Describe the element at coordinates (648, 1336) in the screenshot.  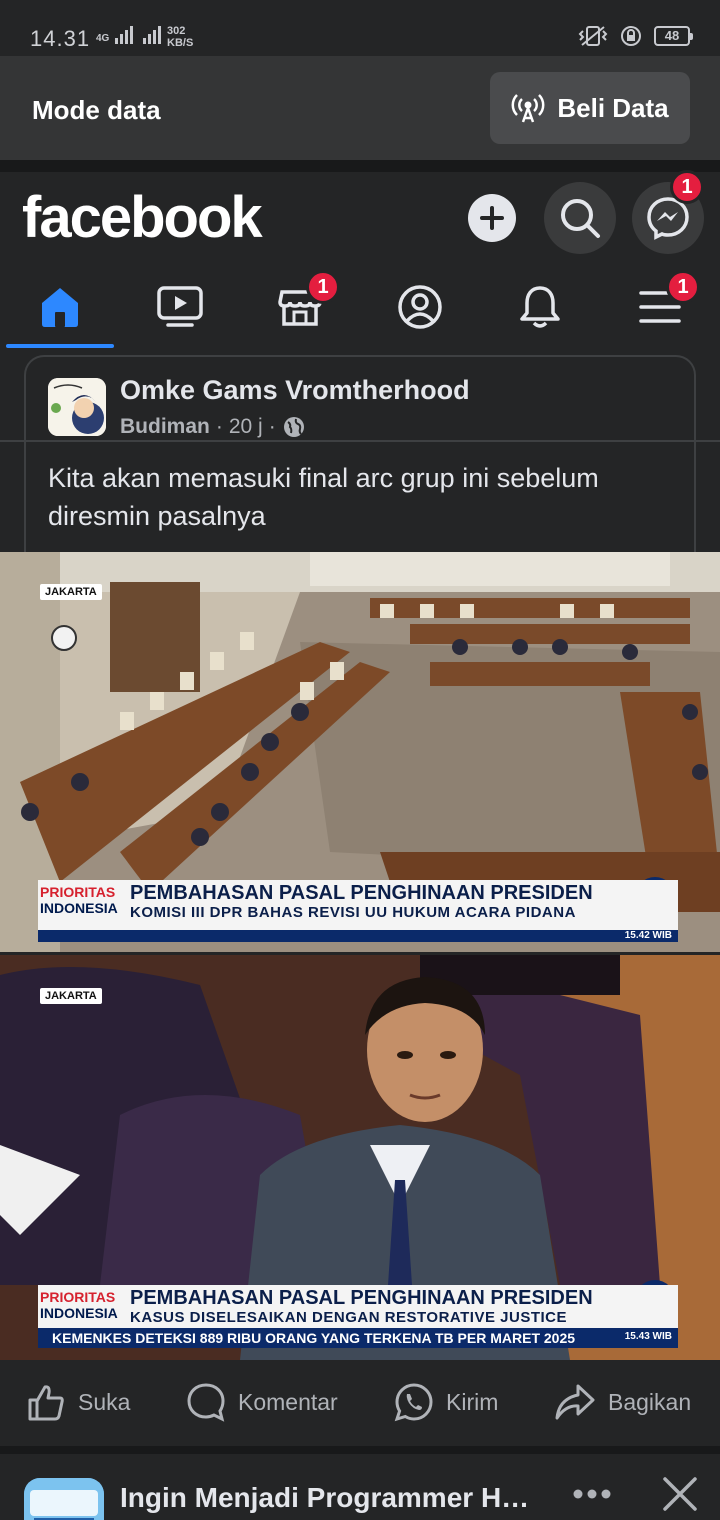
I see `broadcast-time: 15.43 WIB` at that location.